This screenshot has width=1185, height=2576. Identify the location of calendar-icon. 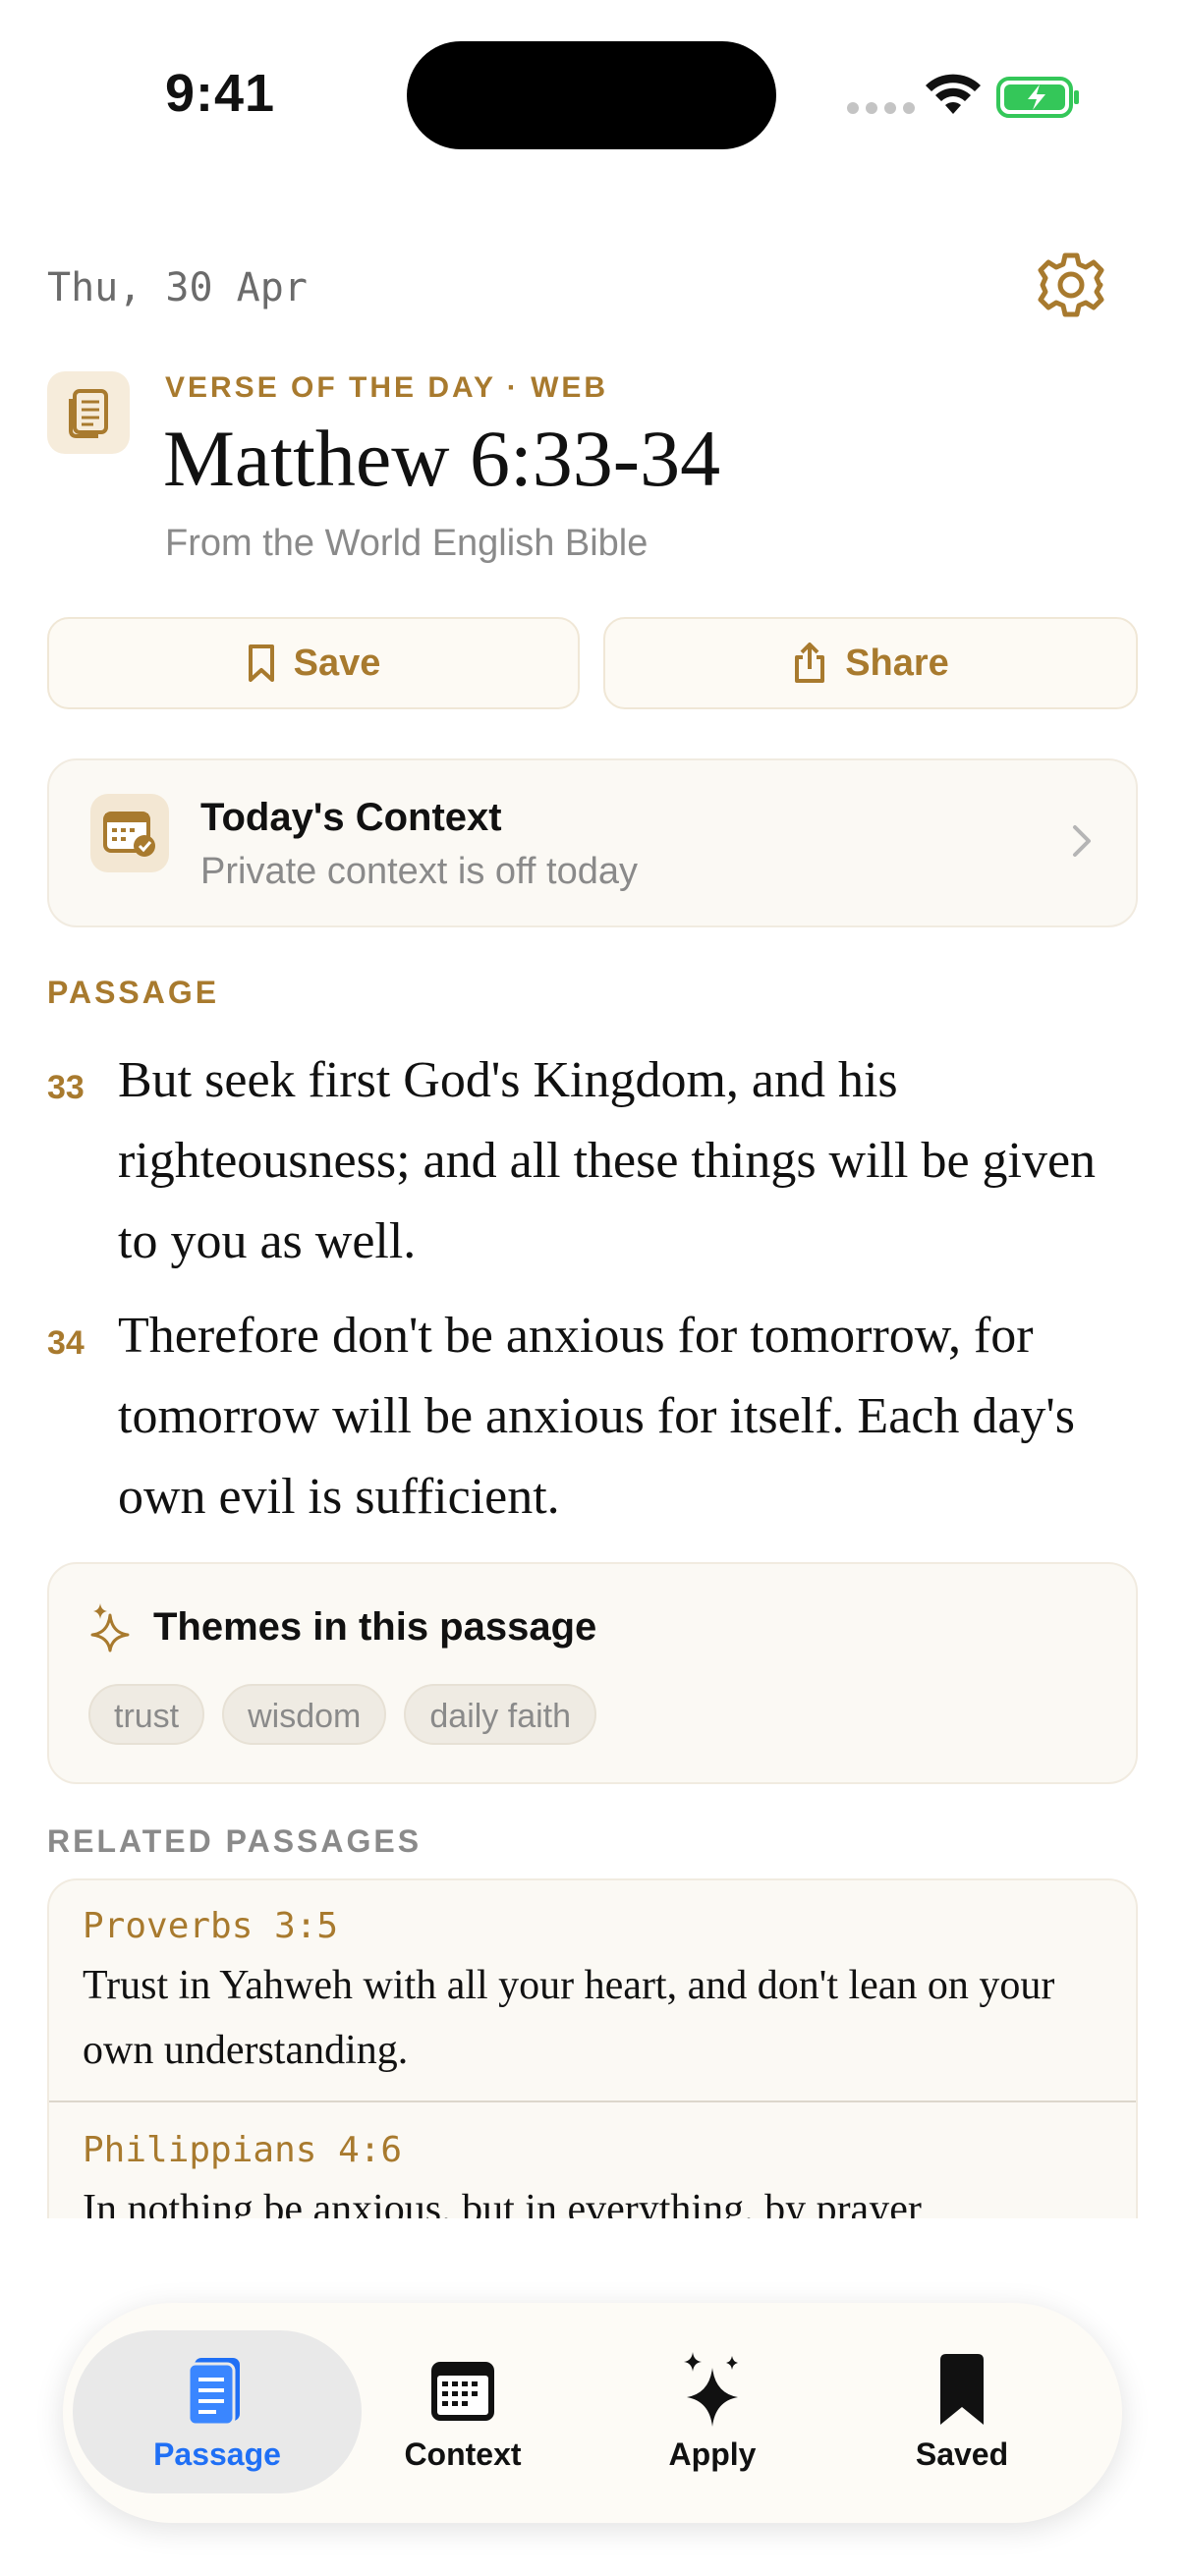
(463, 2391).